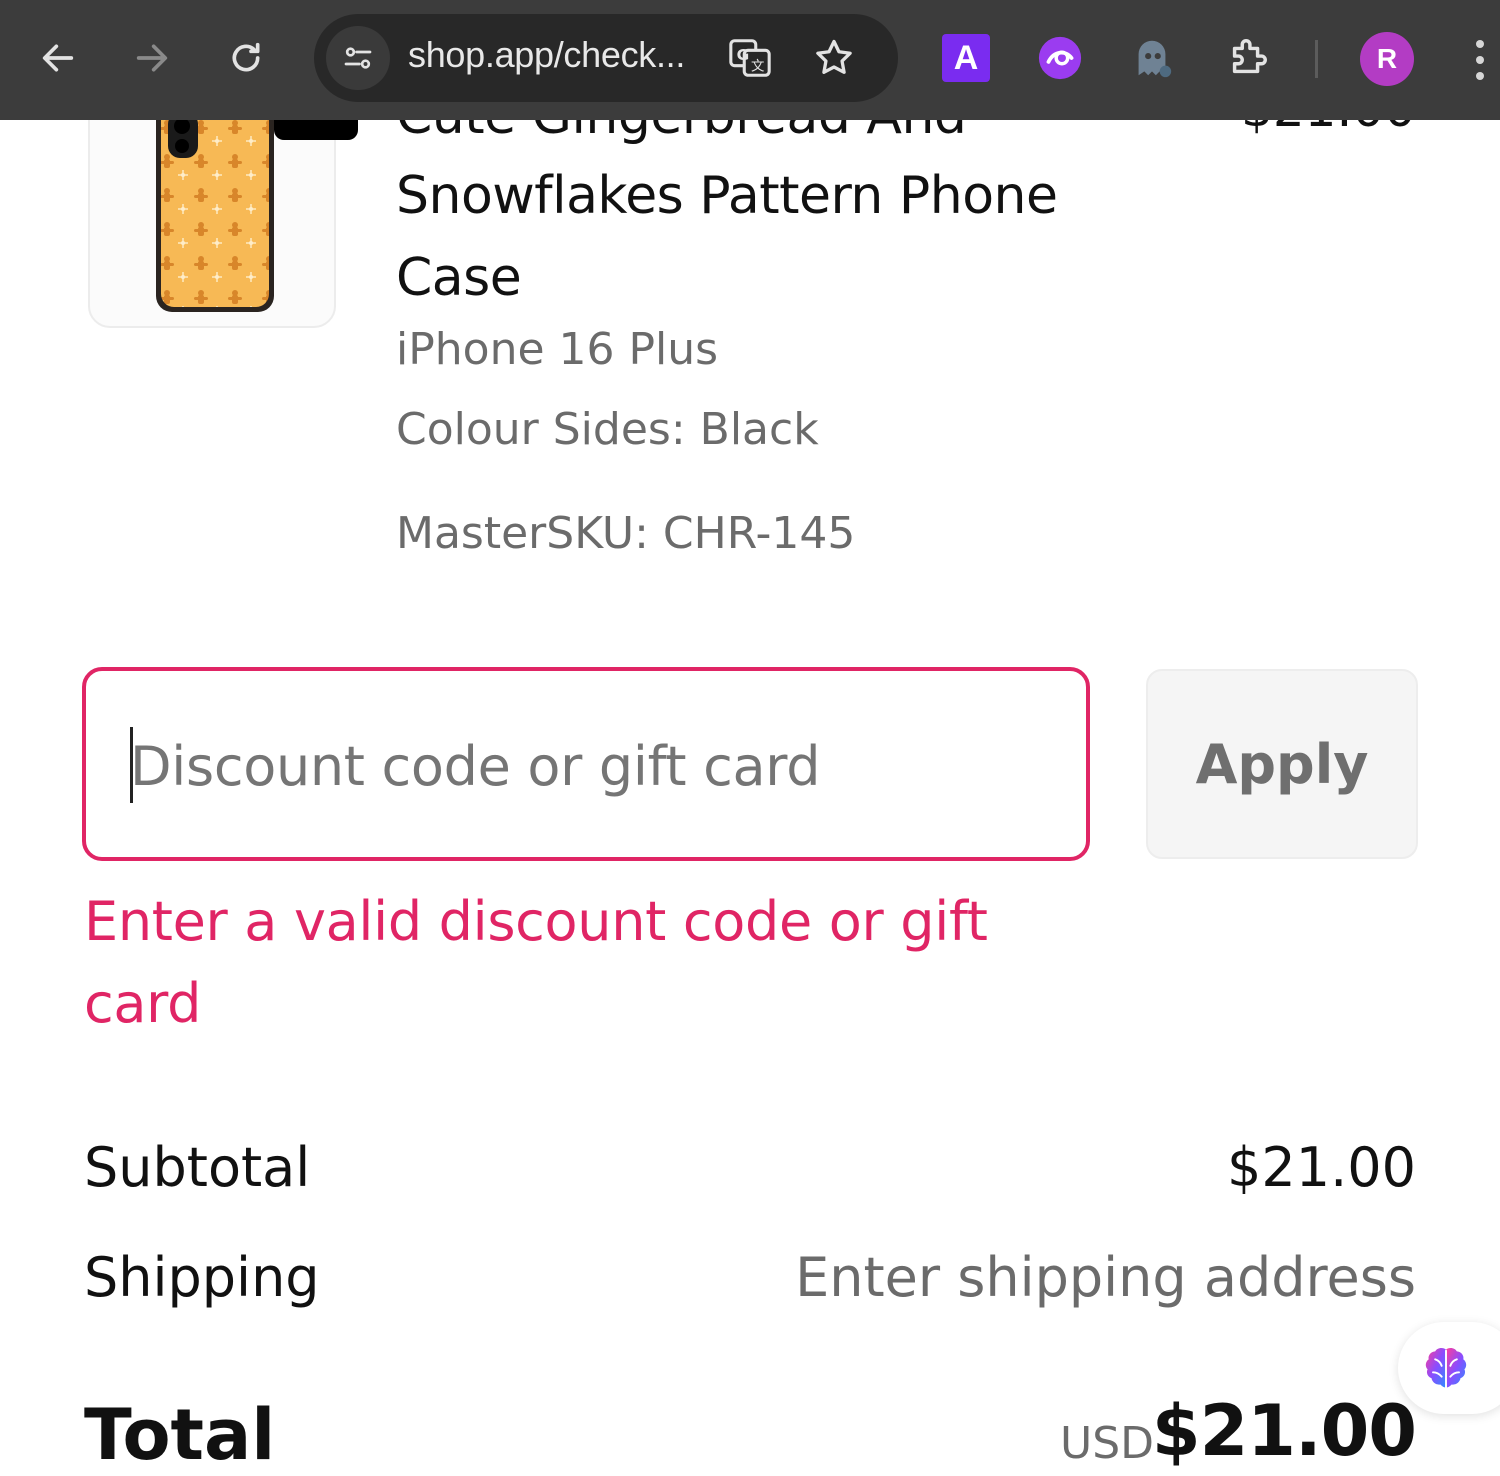 The width and height of the screenshot is (1500, 1476). I want to click on extension-purple-icon, so click(1060, 58).